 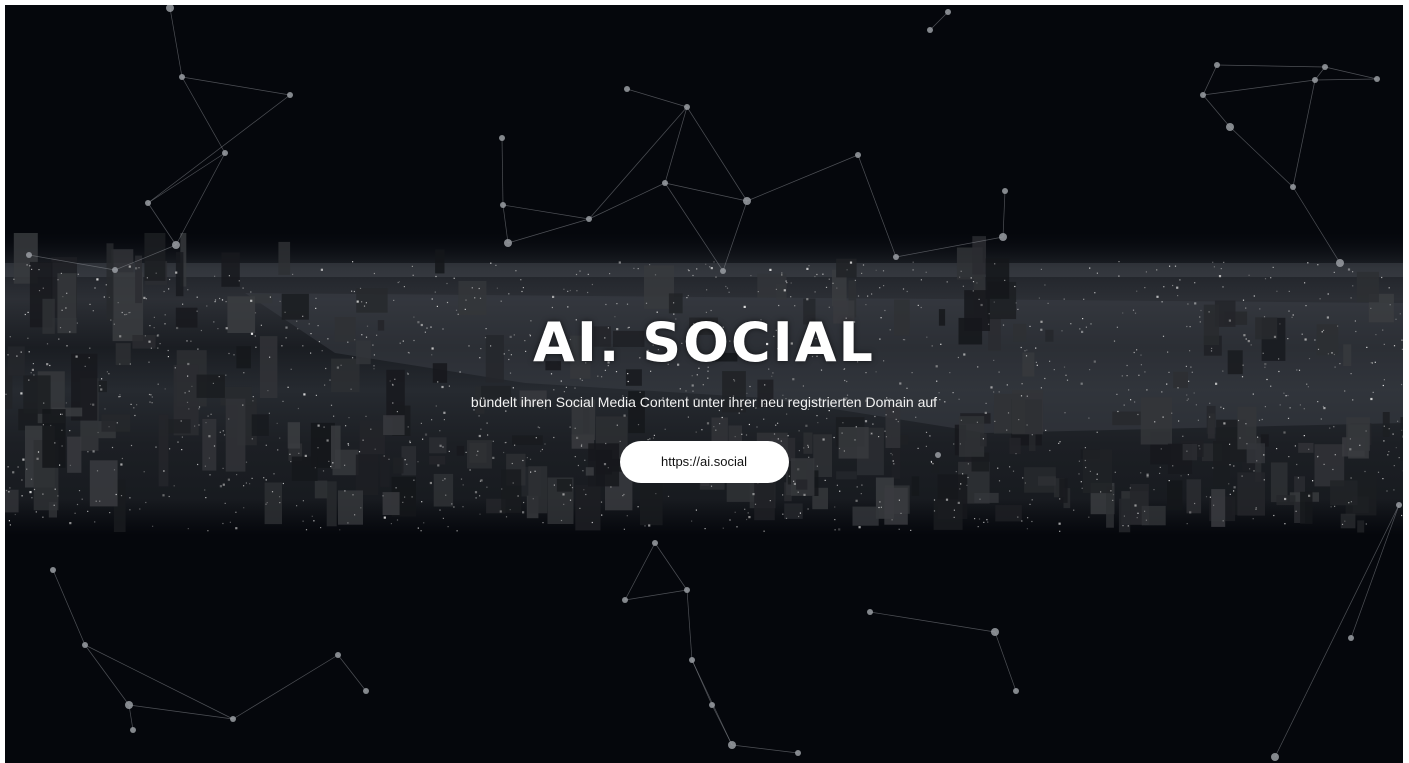 What do you see at coordinates (704, 342) in the screenshot?
I see `hero-title: AI. SOCIAL` at bounding box center [704, 342].